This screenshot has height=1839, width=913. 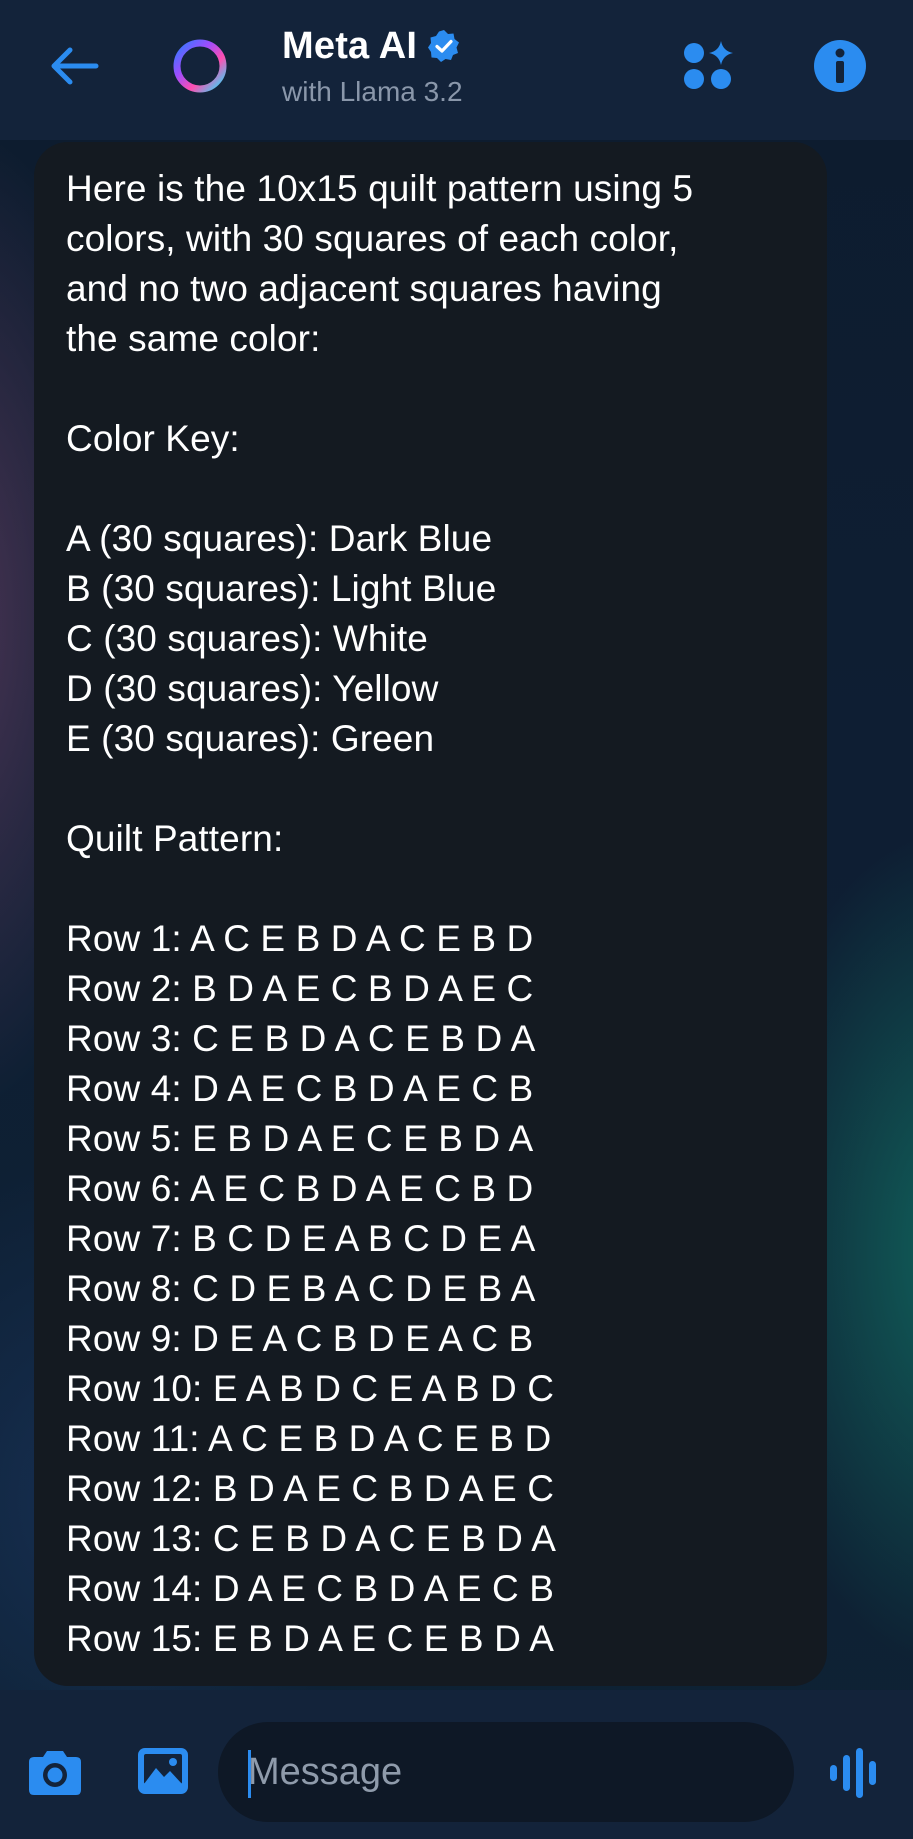 I want to click on verified-badge-icon, so click(x=444, y=46).